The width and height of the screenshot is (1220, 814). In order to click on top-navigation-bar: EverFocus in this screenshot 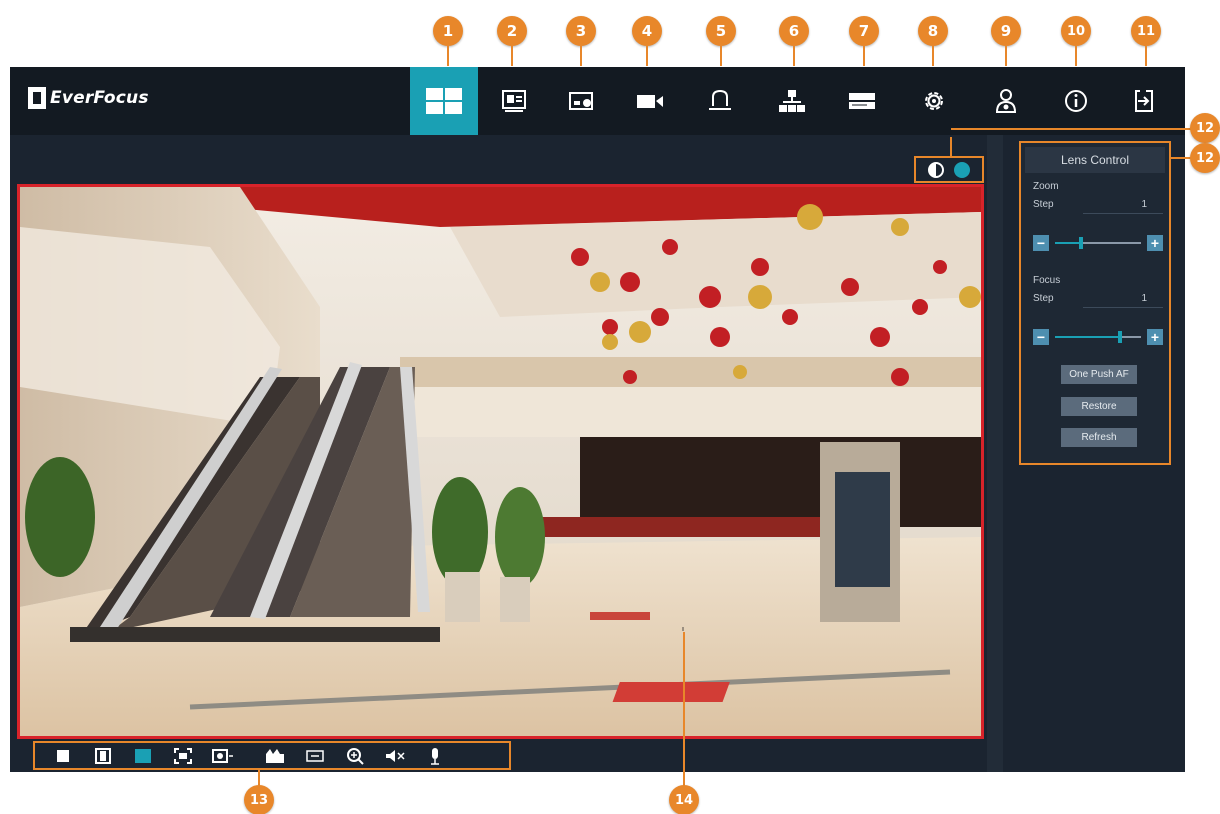, I will do `click(597, 101)`.